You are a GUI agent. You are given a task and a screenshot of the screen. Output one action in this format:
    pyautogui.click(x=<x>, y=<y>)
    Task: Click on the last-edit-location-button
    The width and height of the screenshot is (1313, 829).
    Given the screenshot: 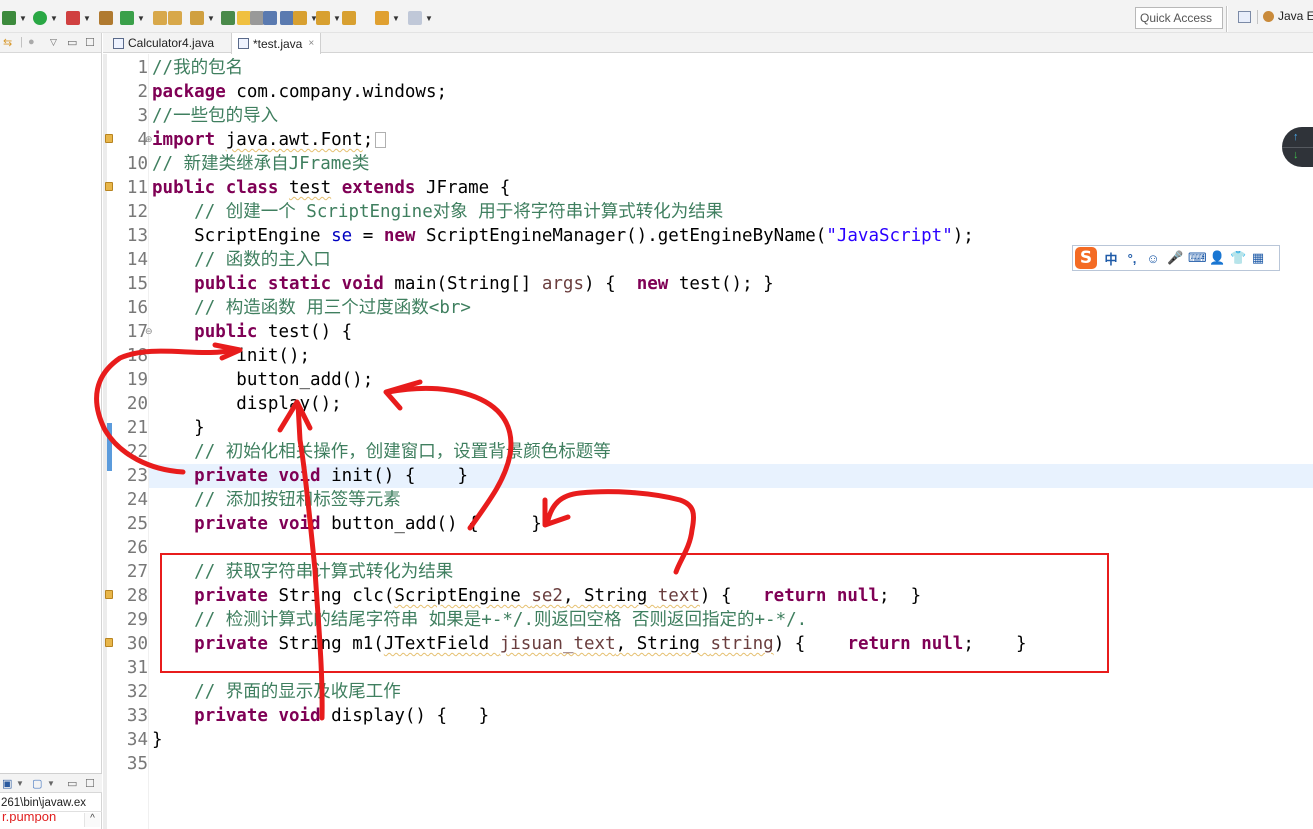 What is the action you would take?
    pyautogui.click(x=349, y=18)
    